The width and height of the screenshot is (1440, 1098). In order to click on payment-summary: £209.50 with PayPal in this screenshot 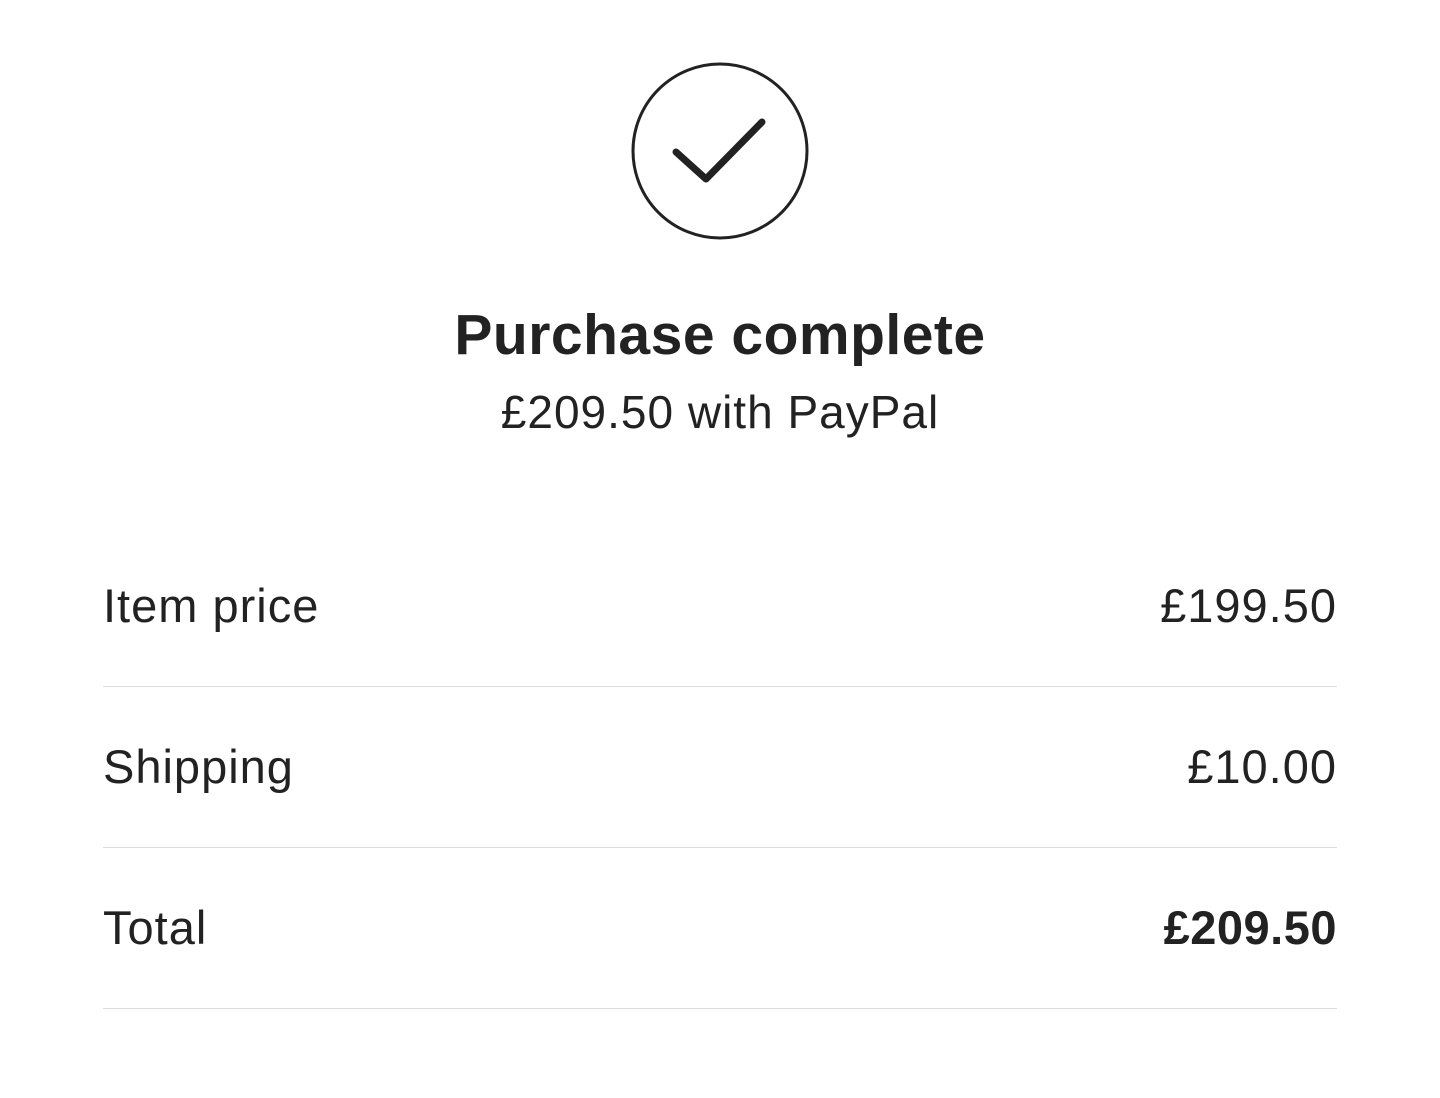, I will do `click(720, 412)`.